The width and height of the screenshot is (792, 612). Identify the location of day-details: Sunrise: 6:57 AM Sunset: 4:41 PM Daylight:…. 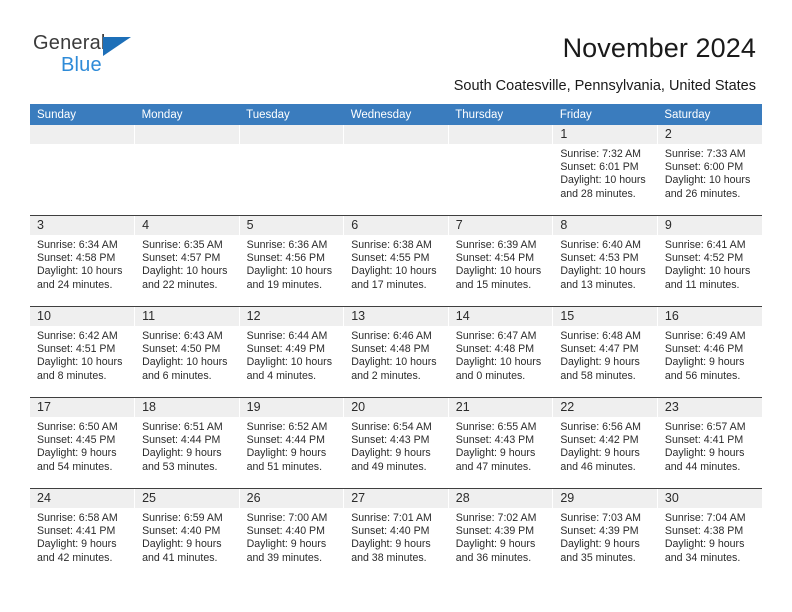
(710, 445).